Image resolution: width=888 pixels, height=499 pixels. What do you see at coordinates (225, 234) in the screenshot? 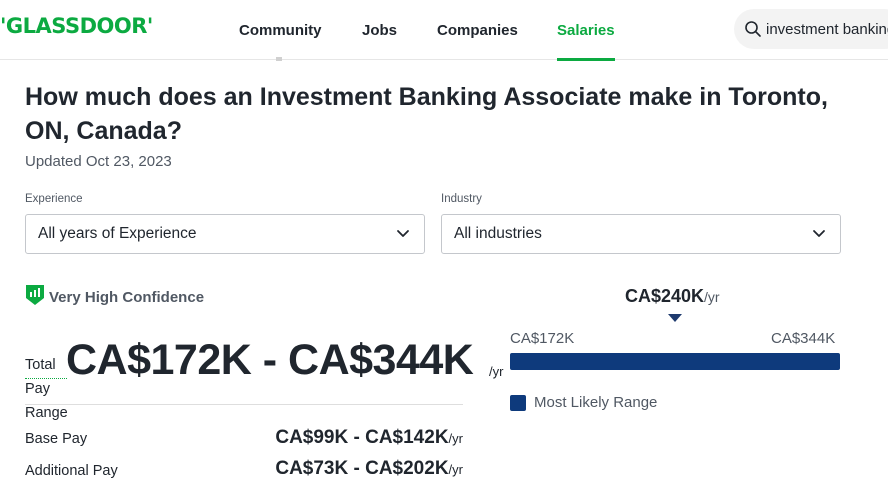
I see `experience-dropdown: All years of Experience` at bounding box center [225, 234].